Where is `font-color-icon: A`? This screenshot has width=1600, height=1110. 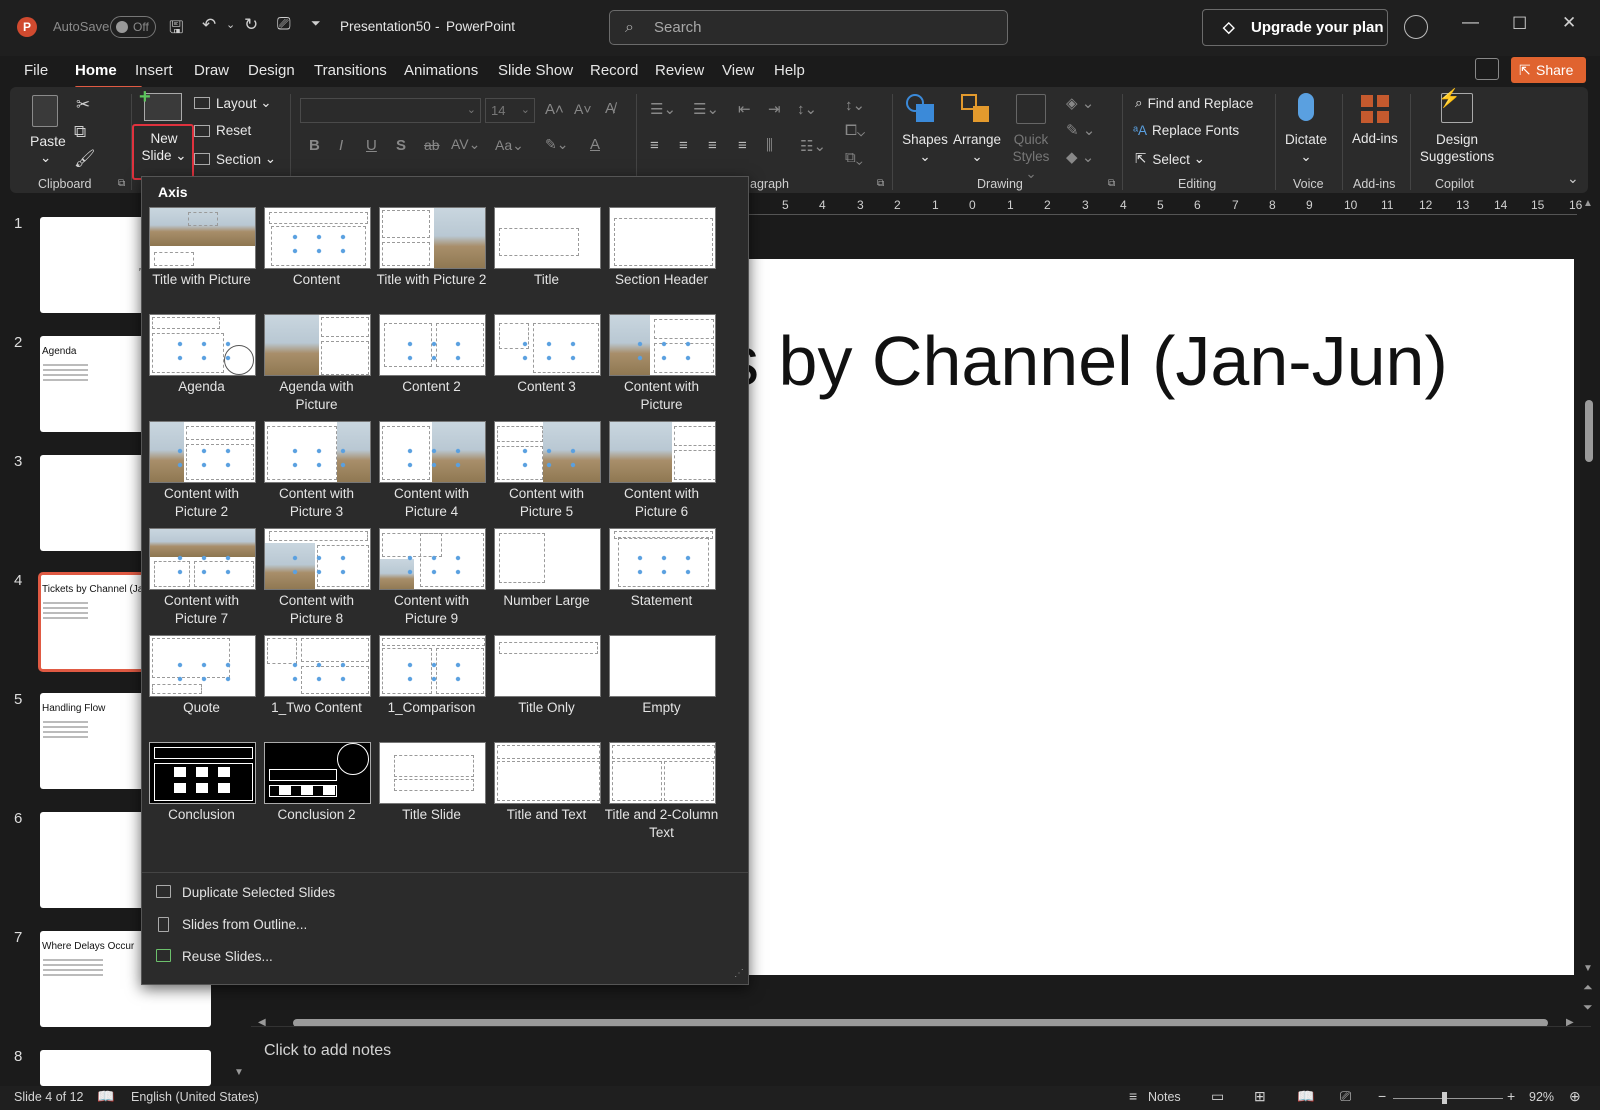 font-color-icon: A is located at coordinates (595, 144).